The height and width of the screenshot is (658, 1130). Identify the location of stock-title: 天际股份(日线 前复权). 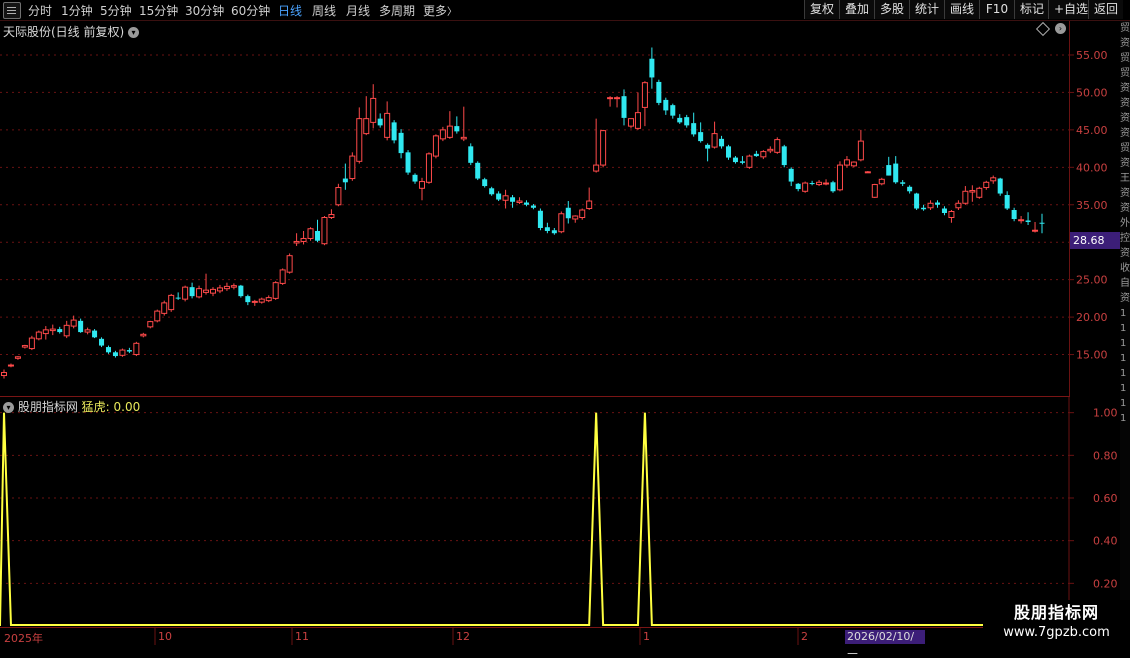
(64, 32).